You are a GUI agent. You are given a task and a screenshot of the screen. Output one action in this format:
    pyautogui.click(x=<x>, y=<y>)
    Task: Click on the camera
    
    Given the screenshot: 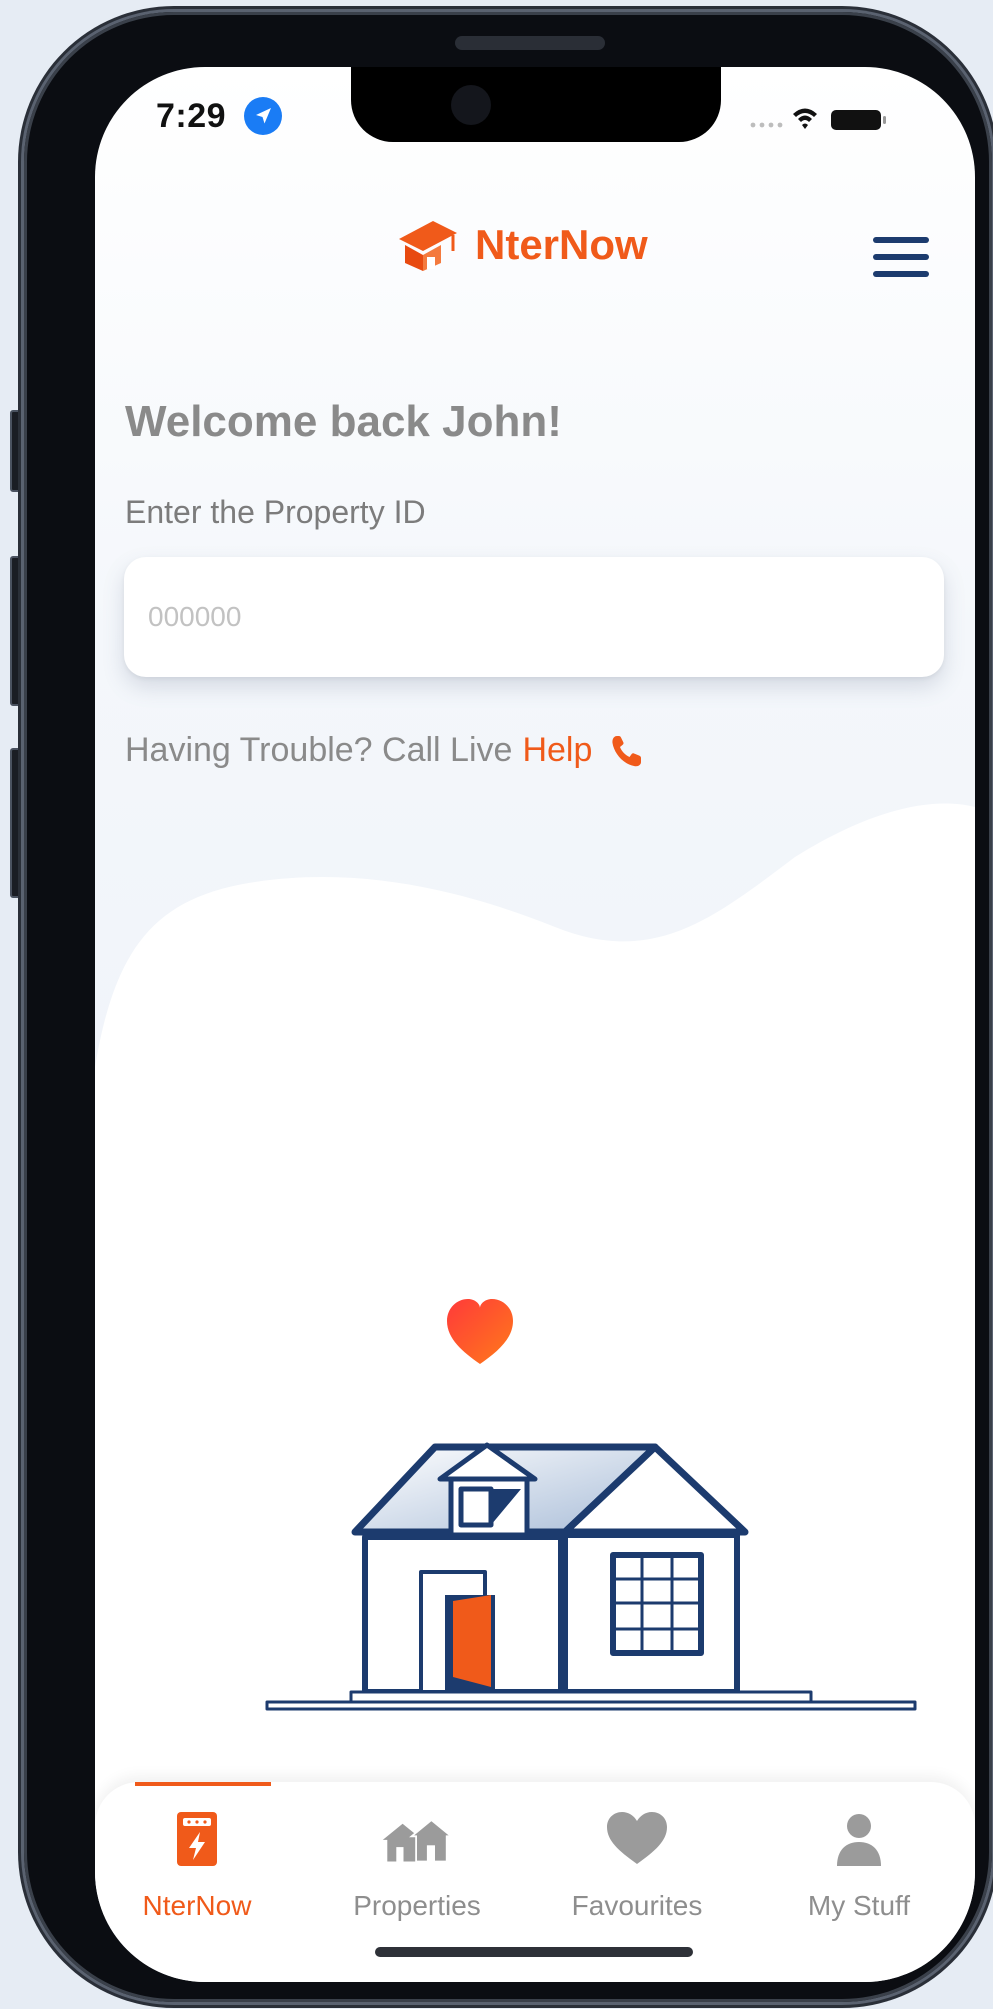 What is the action you would take?
    pyautogui.click(x=471, y=105)
    